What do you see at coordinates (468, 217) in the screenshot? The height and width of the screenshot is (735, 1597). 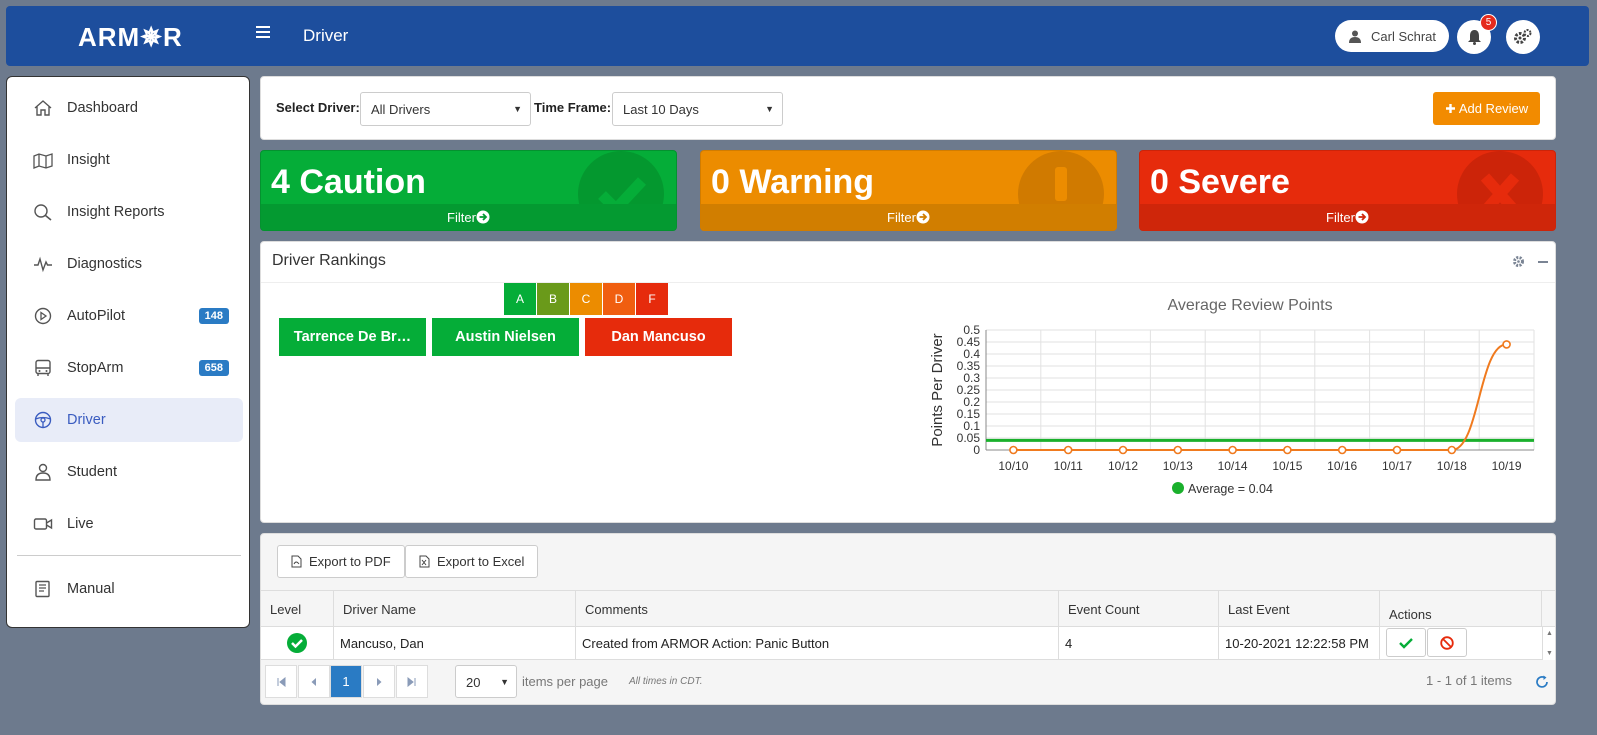 I see `caution-filter-link: Filter` at bounding box center [468, 217].